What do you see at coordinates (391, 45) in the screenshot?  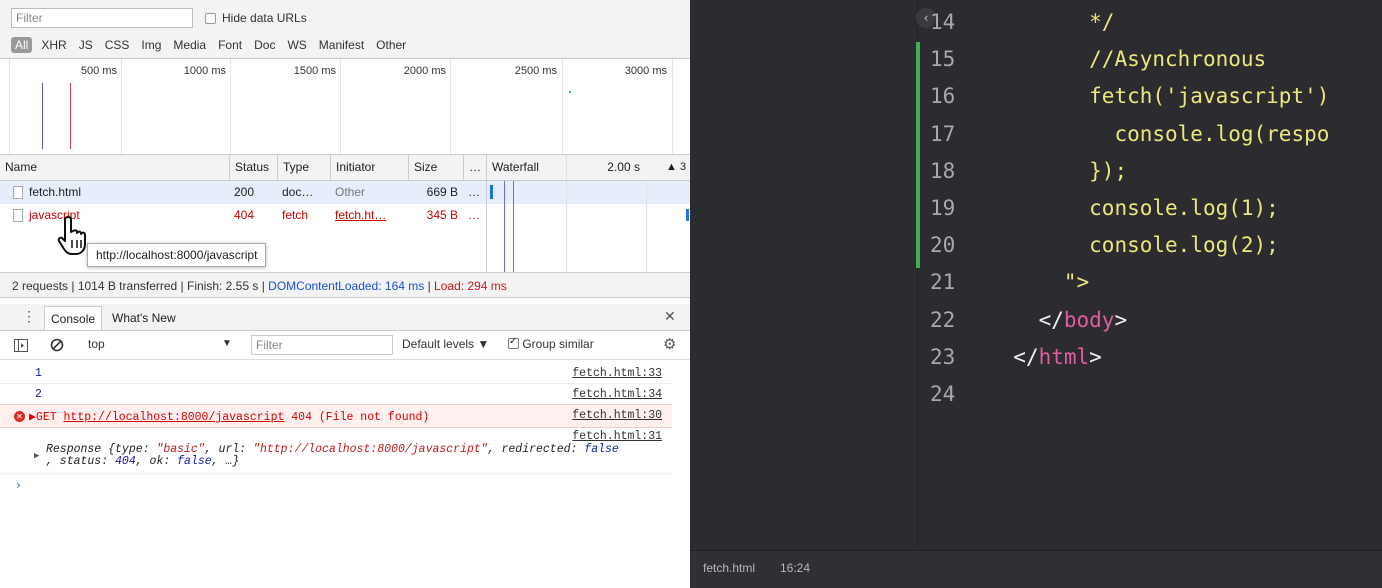 I see `type-filter-other: Other` at bounding box center [391, 45].